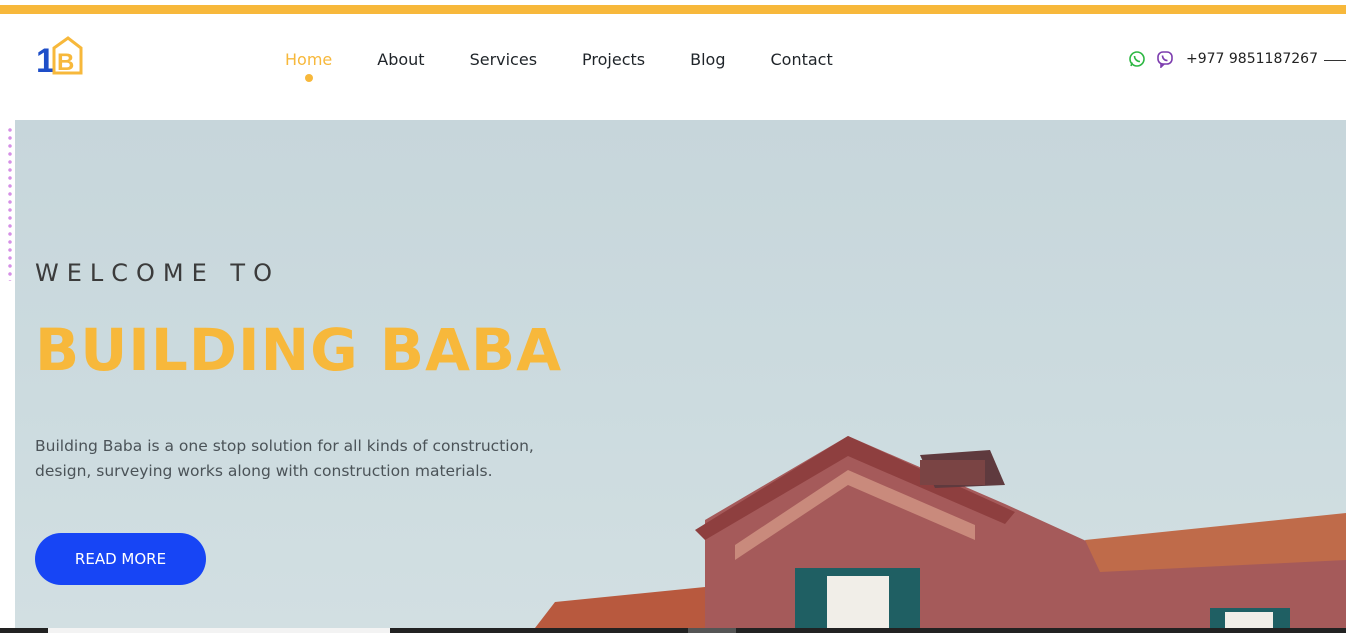  Describe the element at coordinates (1252, 59) in the screenshot. I see `phone-number: +977 9851187267` at that location.